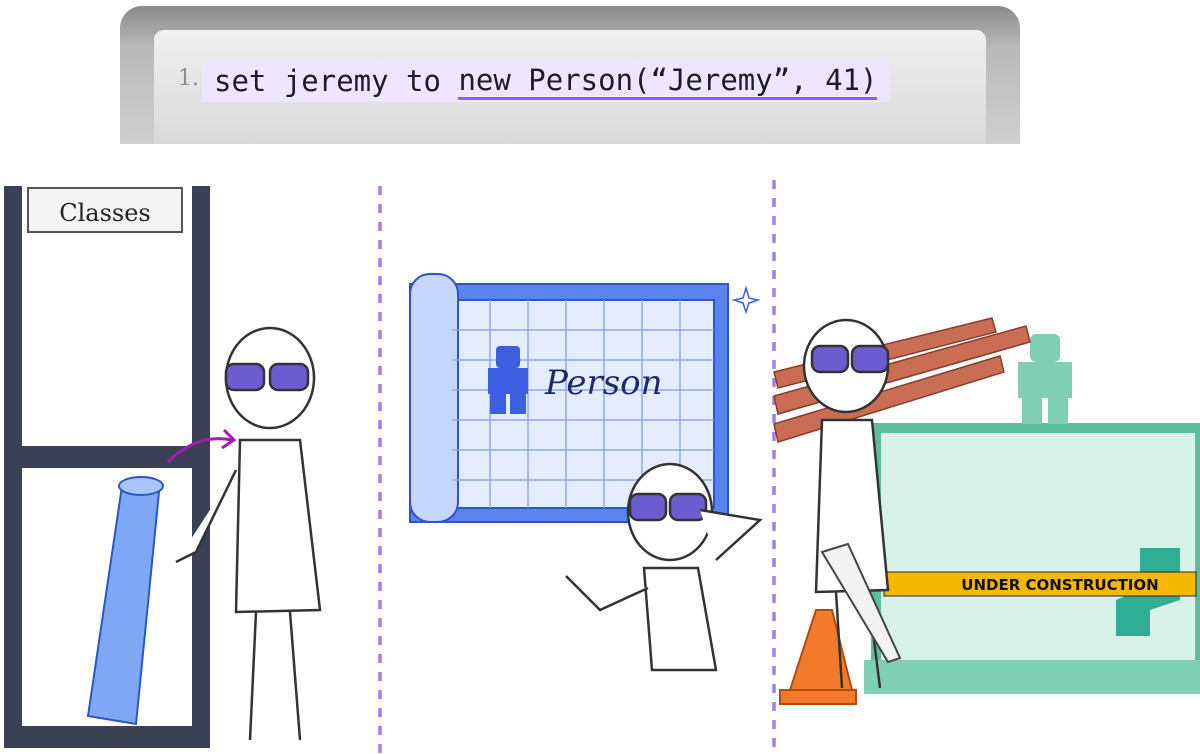 The height and width of the screenshot is (754, 1200). Describe the element at coordinates (1059, 585) in the screenshot. I see `tape-label: UNDER CONSTRUCTION` at that location.